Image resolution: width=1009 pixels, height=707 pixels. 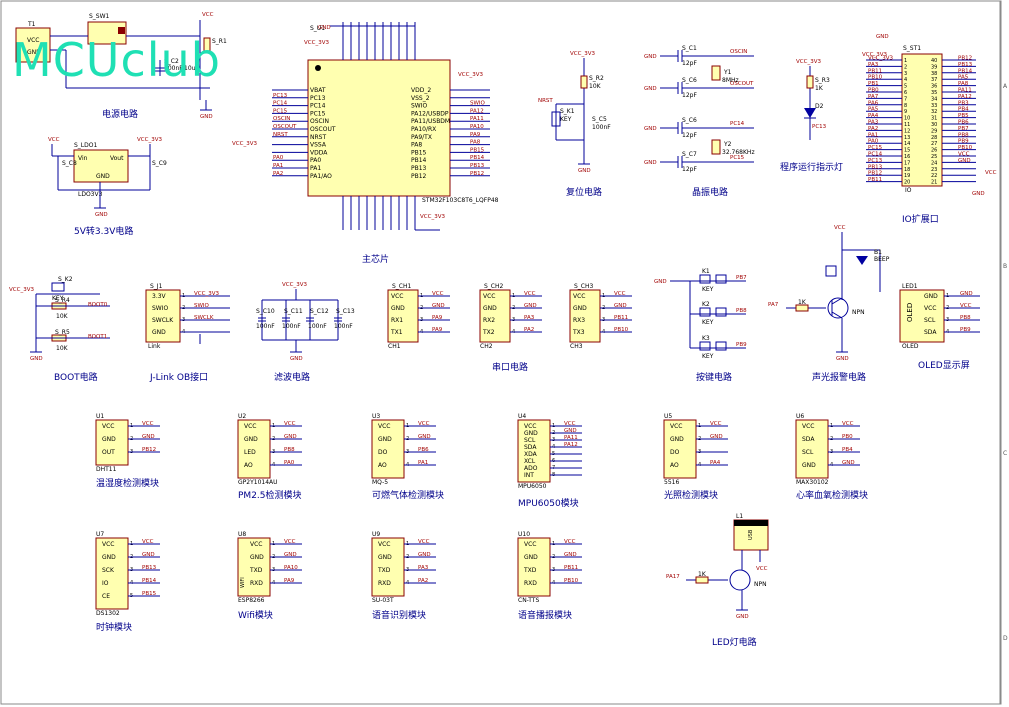 What do you see at coordinates (1005, 638) in the screenshot?
I see `zone-label-d: D` at bounding box center [1005, 638].